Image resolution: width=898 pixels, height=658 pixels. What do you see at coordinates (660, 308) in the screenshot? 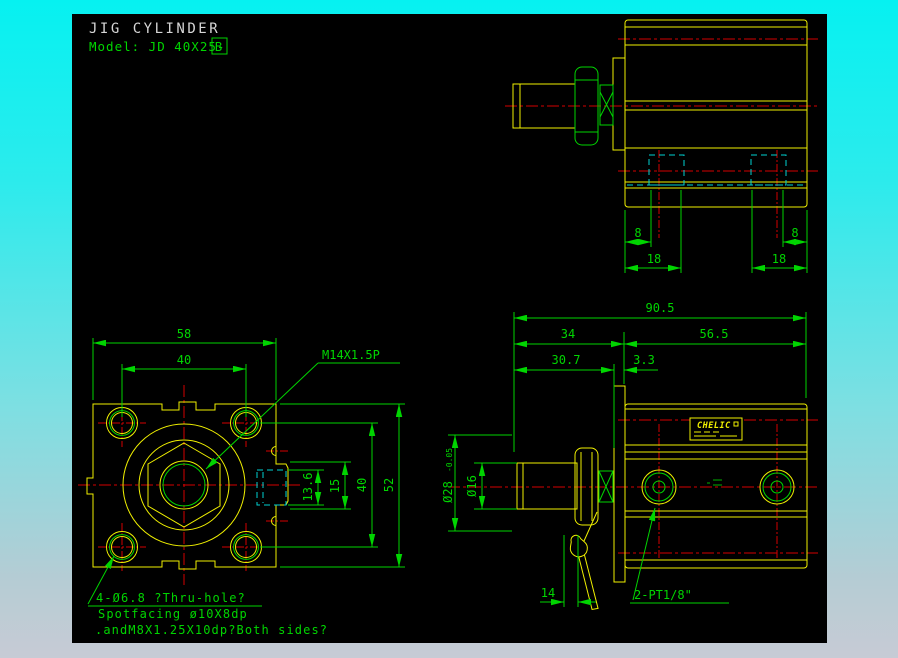
I see `dim-90-5: 90.5` at bounding box center [660, 308].